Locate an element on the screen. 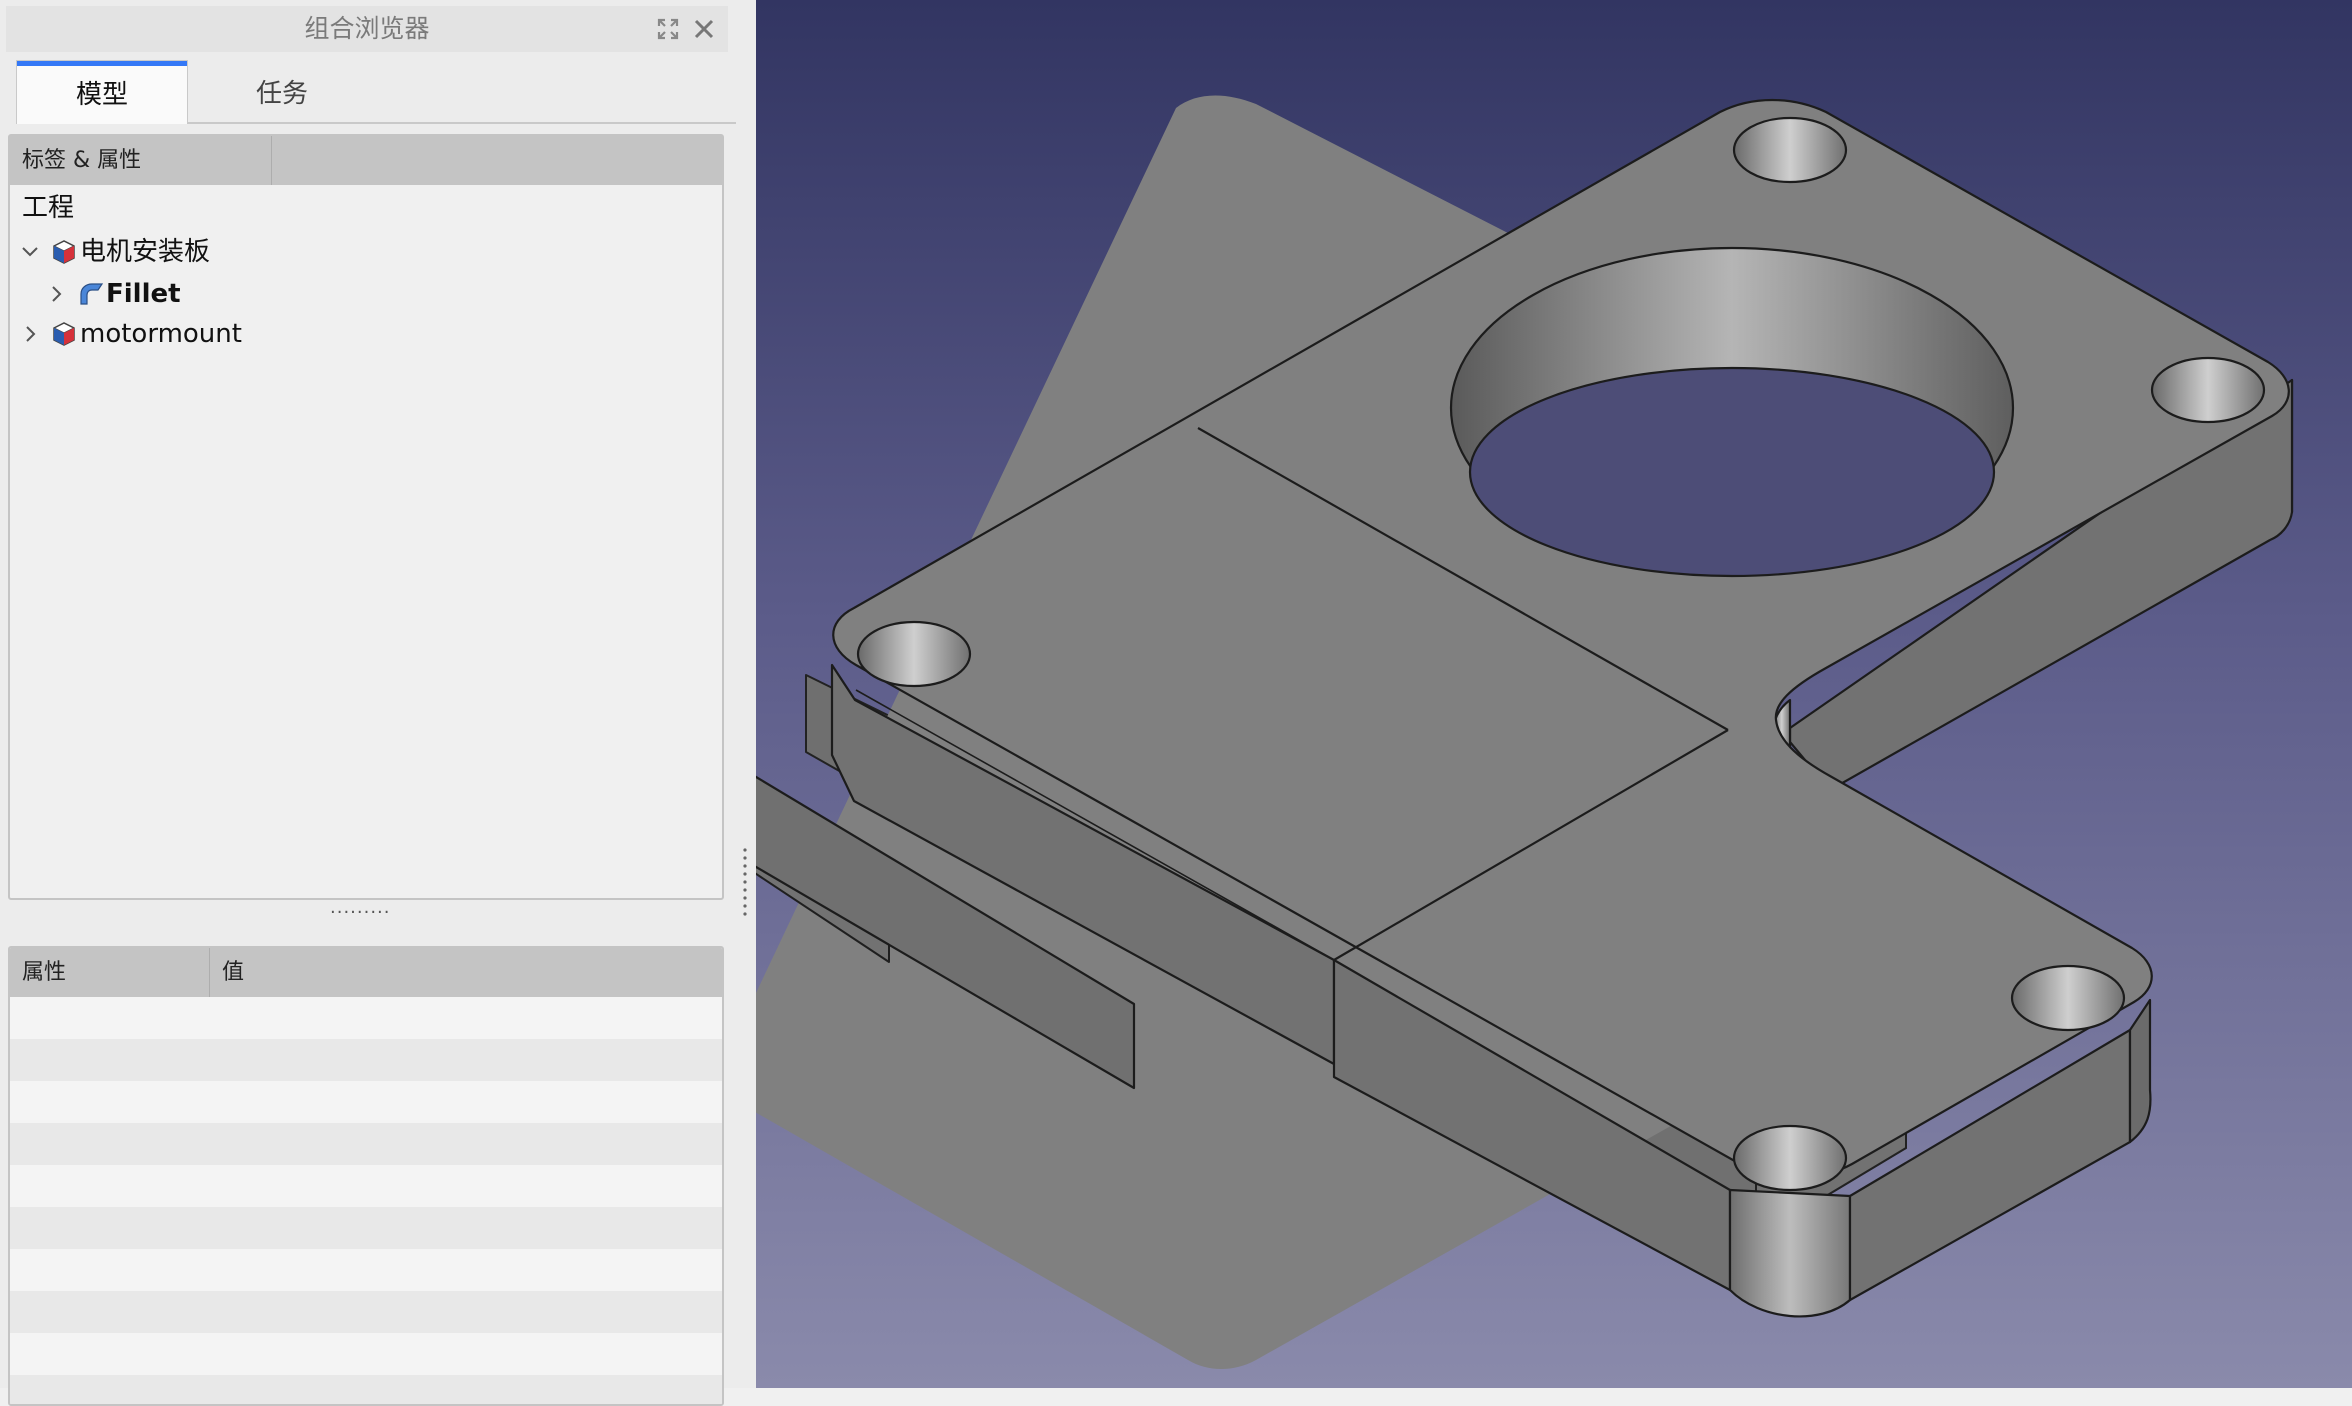  property-column-header: 属性 is located at coordinates (110, 972).